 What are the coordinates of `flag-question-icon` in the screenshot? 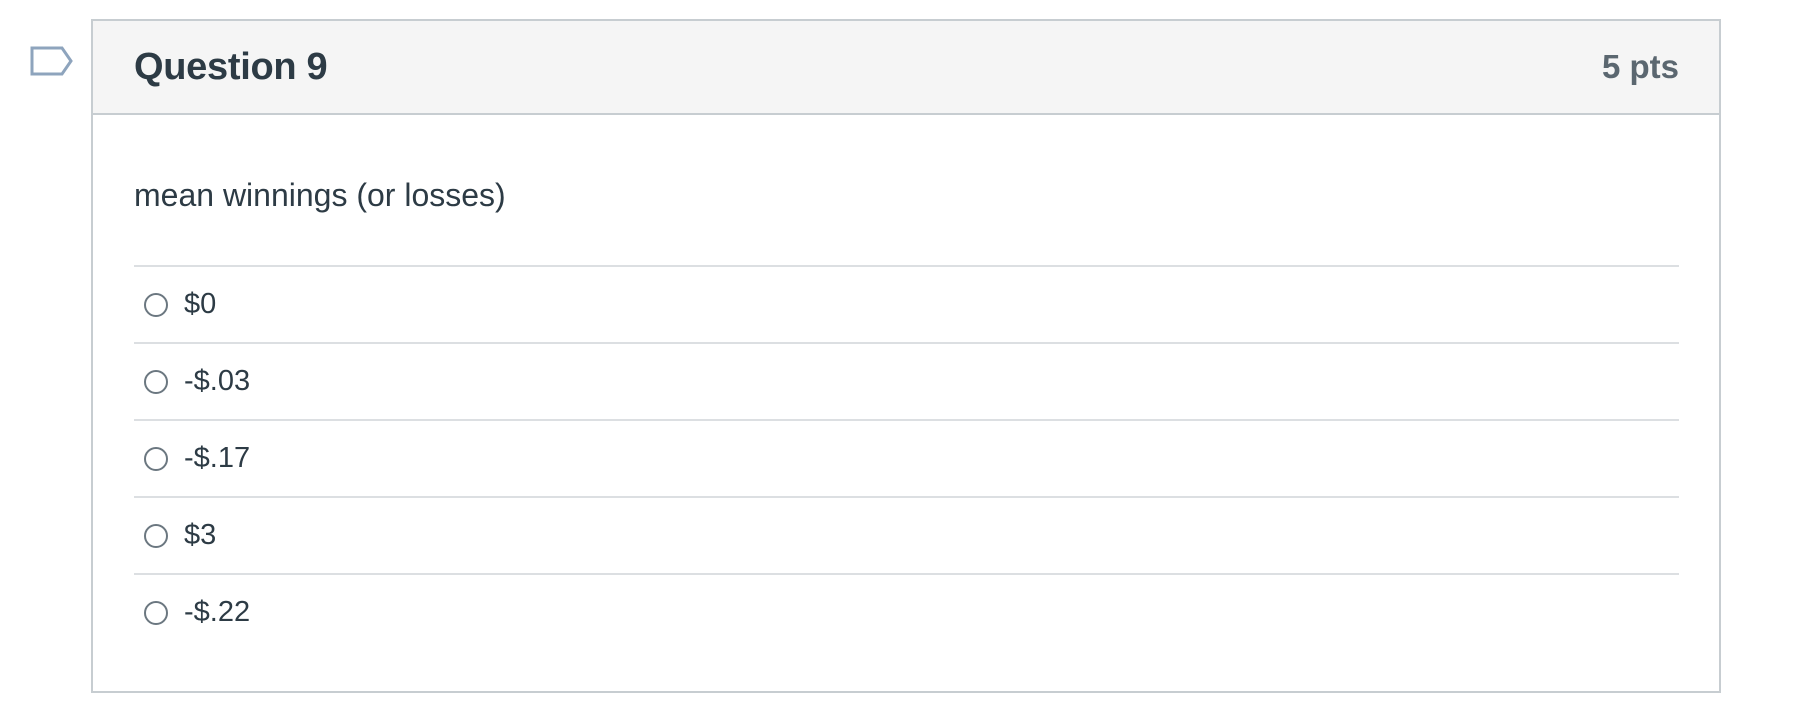 It's located at (52, 65).